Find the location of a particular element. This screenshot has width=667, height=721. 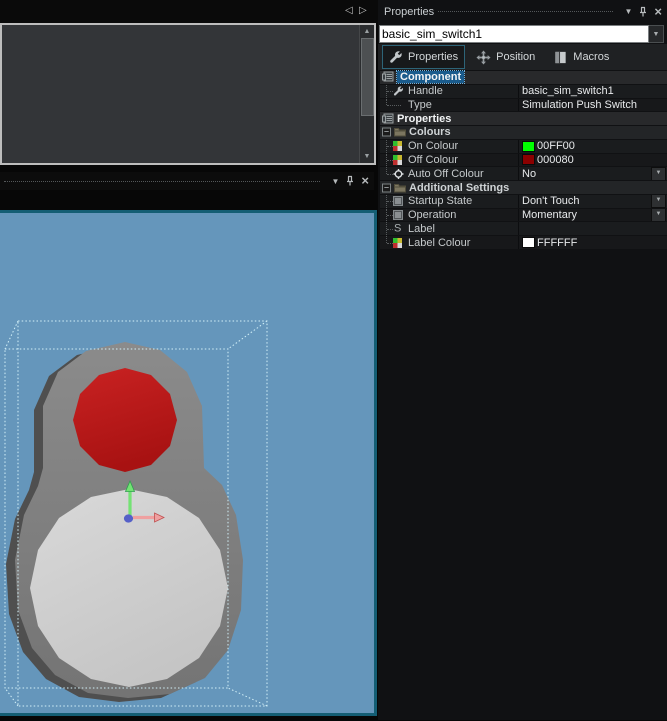

scrollbar-thumb is located at coordinates (367, 77).